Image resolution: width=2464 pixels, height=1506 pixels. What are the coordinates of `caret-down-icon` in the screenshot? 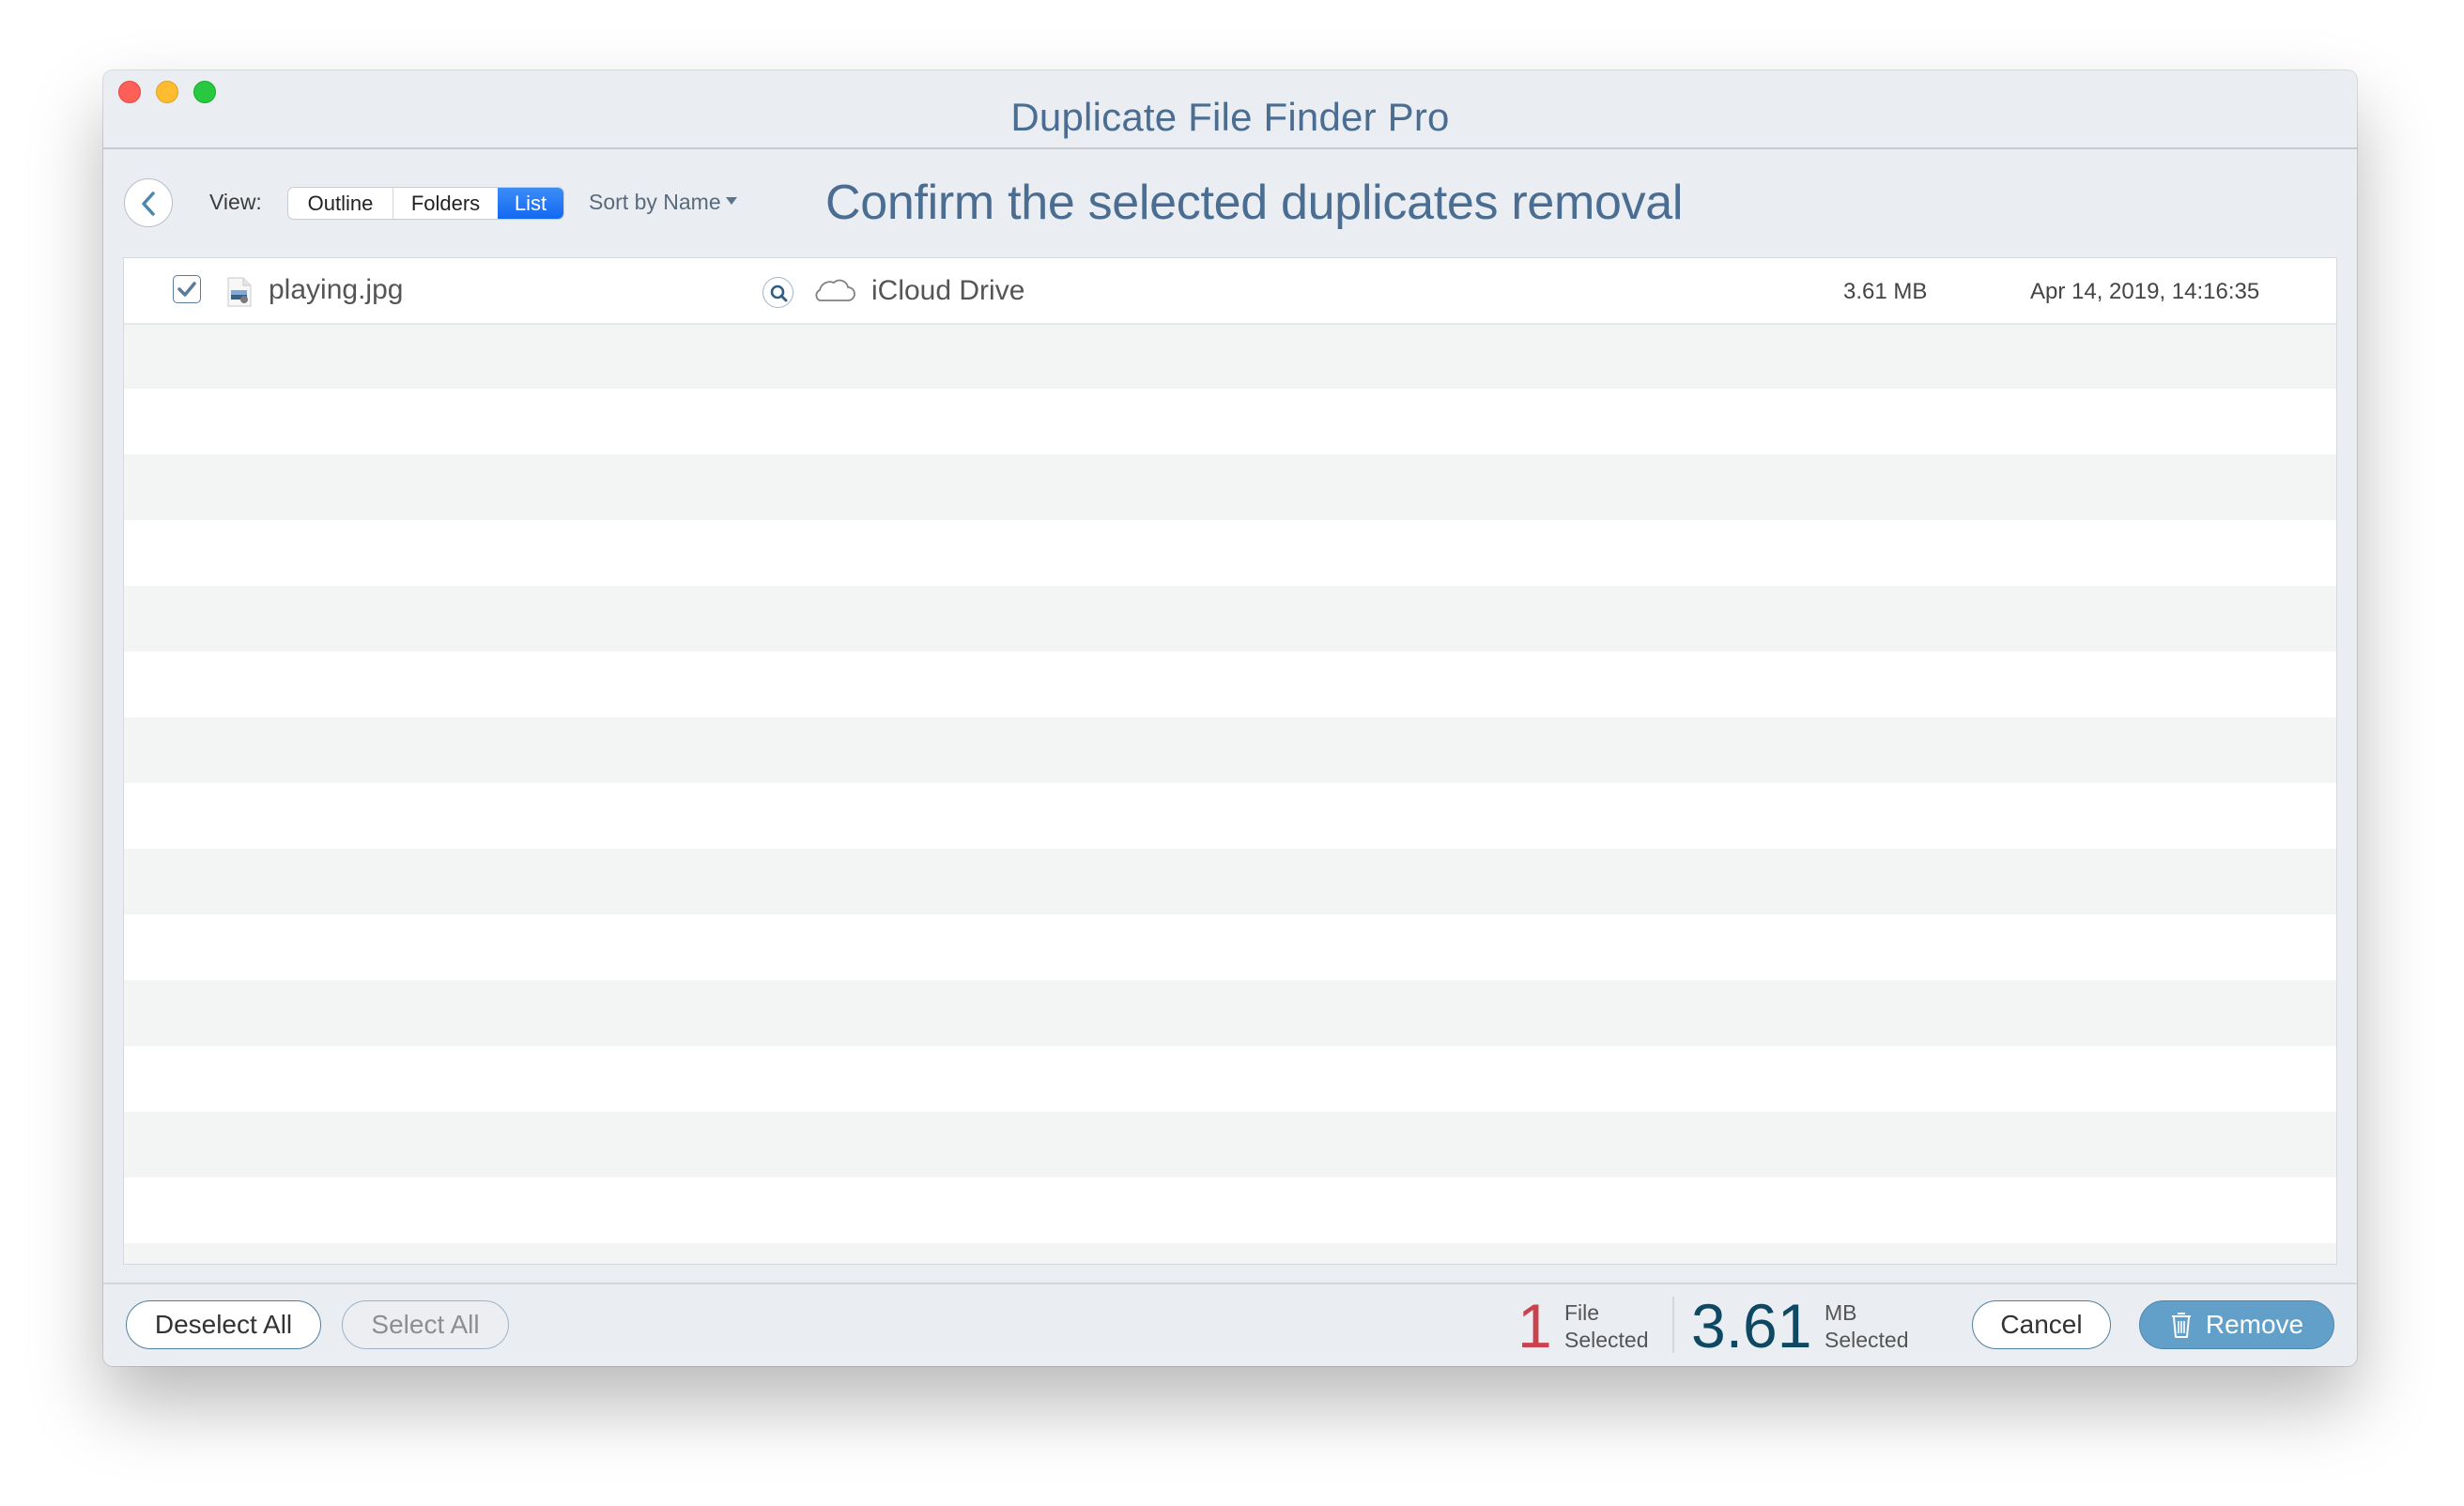 It's located at (731, 200).